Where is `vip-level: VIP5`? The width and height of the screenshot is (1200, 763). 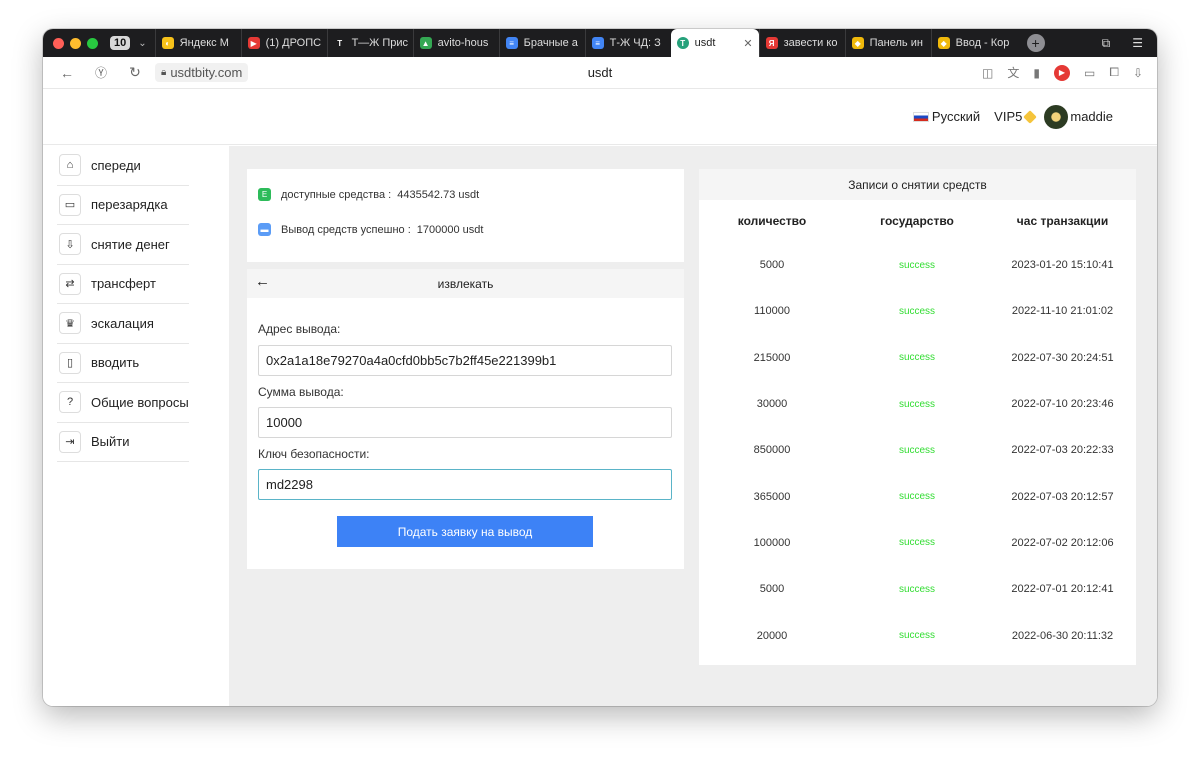 vip-level: VIP5 is located at coordinates (1016, 116).